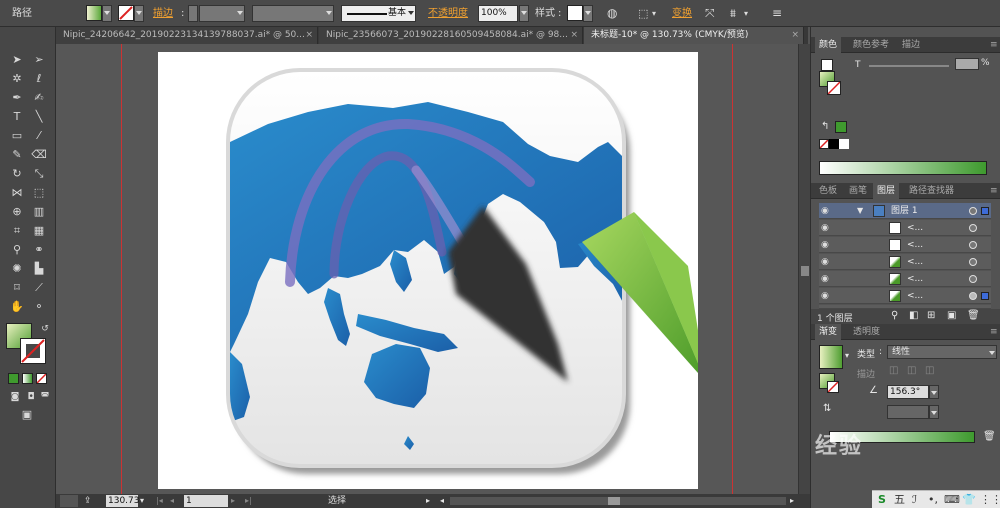 The height and width of the screenshot is (508, 1000). What do you see at coordinates (17, 231) in the screenshot?
I see `mesh-tool-icon: ⌗` at bounding box center [17, 231].